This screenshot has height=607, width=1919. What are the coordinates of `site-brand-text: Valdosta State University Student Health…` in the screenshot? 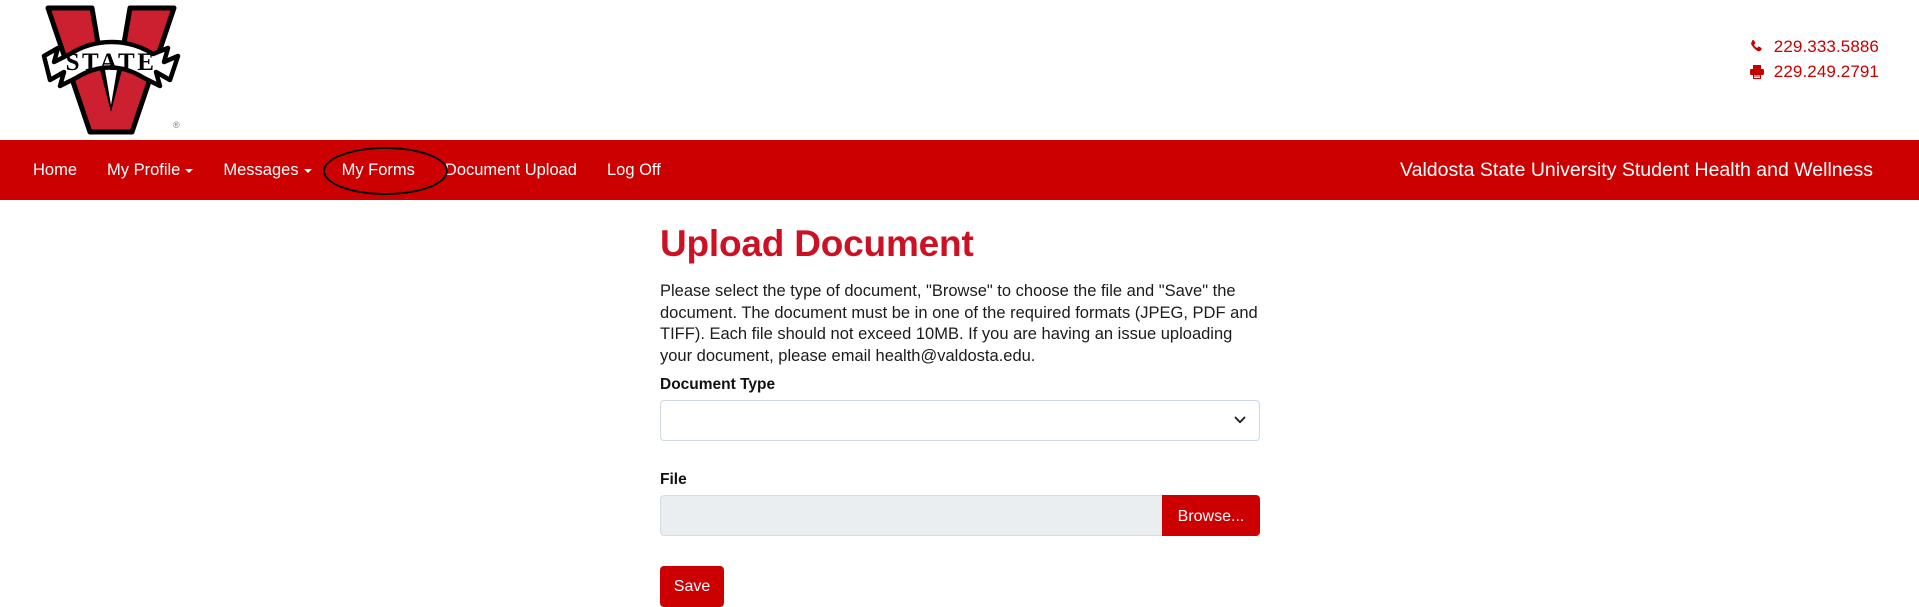 It's located at (1636, 170).